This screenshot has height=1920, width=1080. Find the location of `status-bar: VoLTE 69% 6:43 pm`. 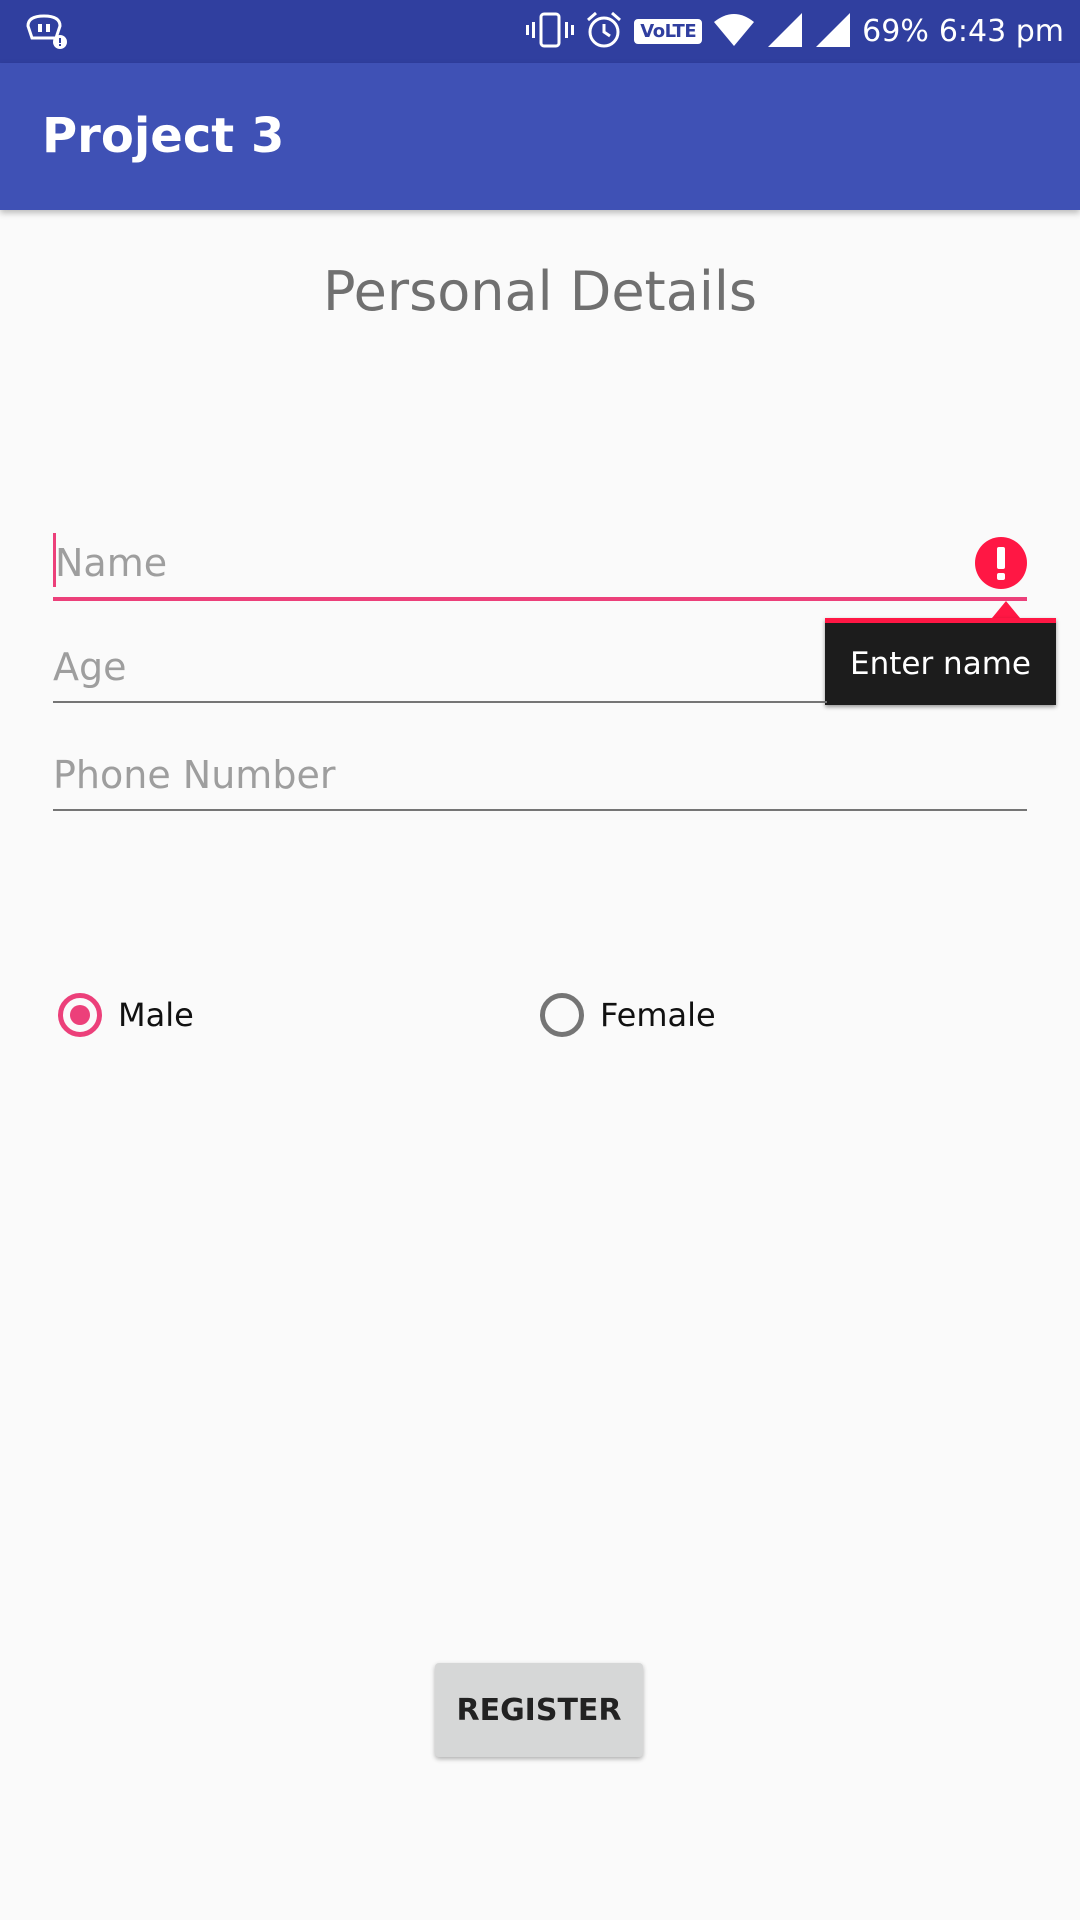

status-bar: VoLTE 69% 6:43 pm is located at coordinates (540, 31).